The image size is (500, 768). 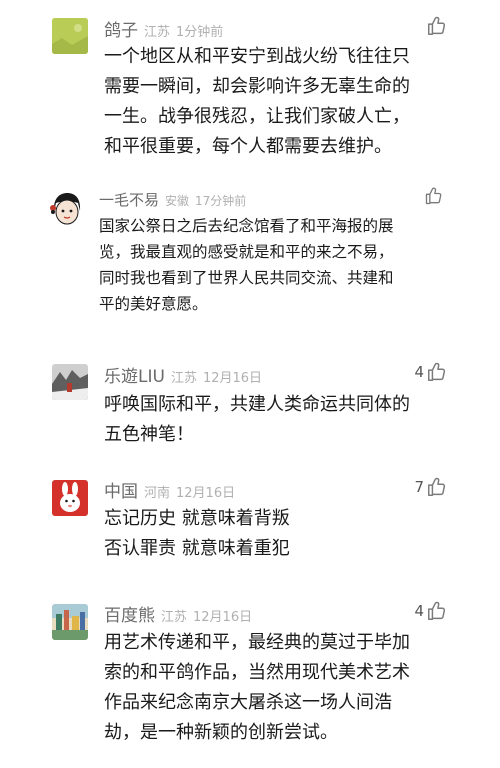 What do you see at coordinates (134, 377) in the screenshot?
I see `comment-author: 乐遊LIU` at bounding box center [134, 377].